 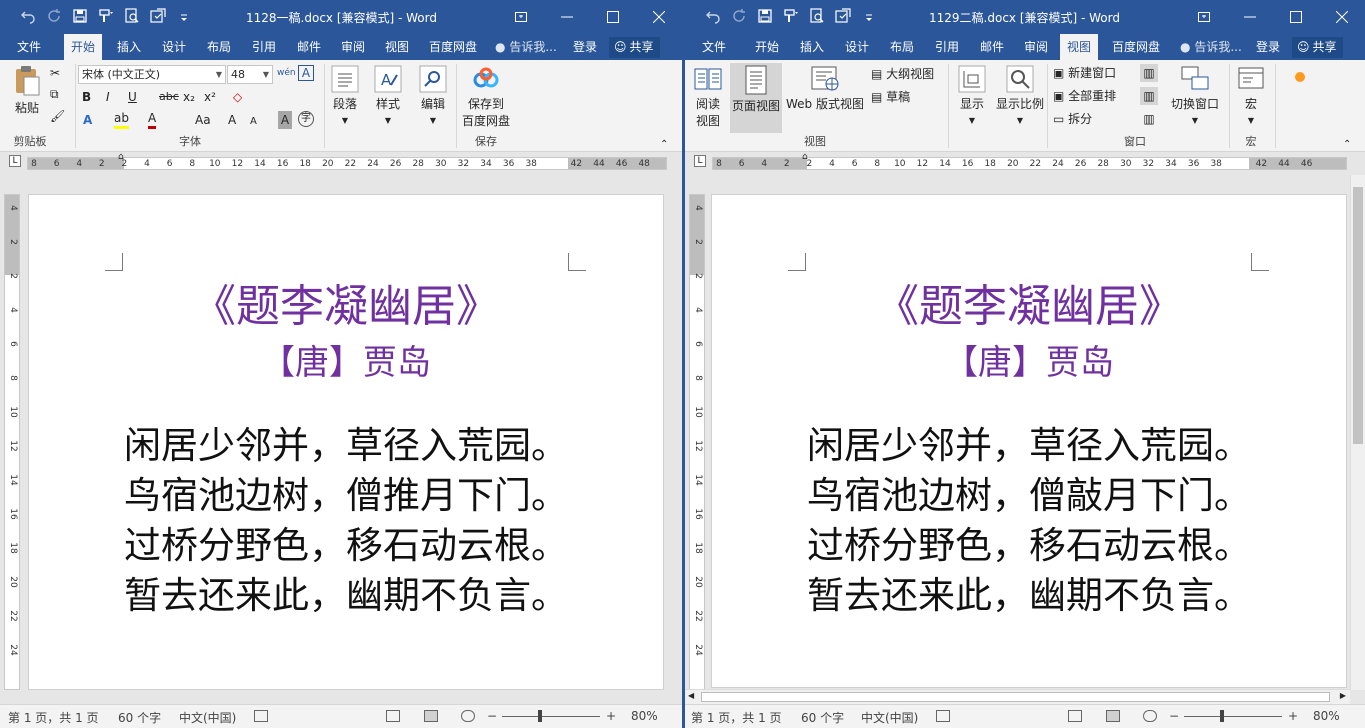 What do you see at coordinates (691, 696) in the screenshot?
I see `scroll-left-icon: ◀` at bounding box center [691, 696].